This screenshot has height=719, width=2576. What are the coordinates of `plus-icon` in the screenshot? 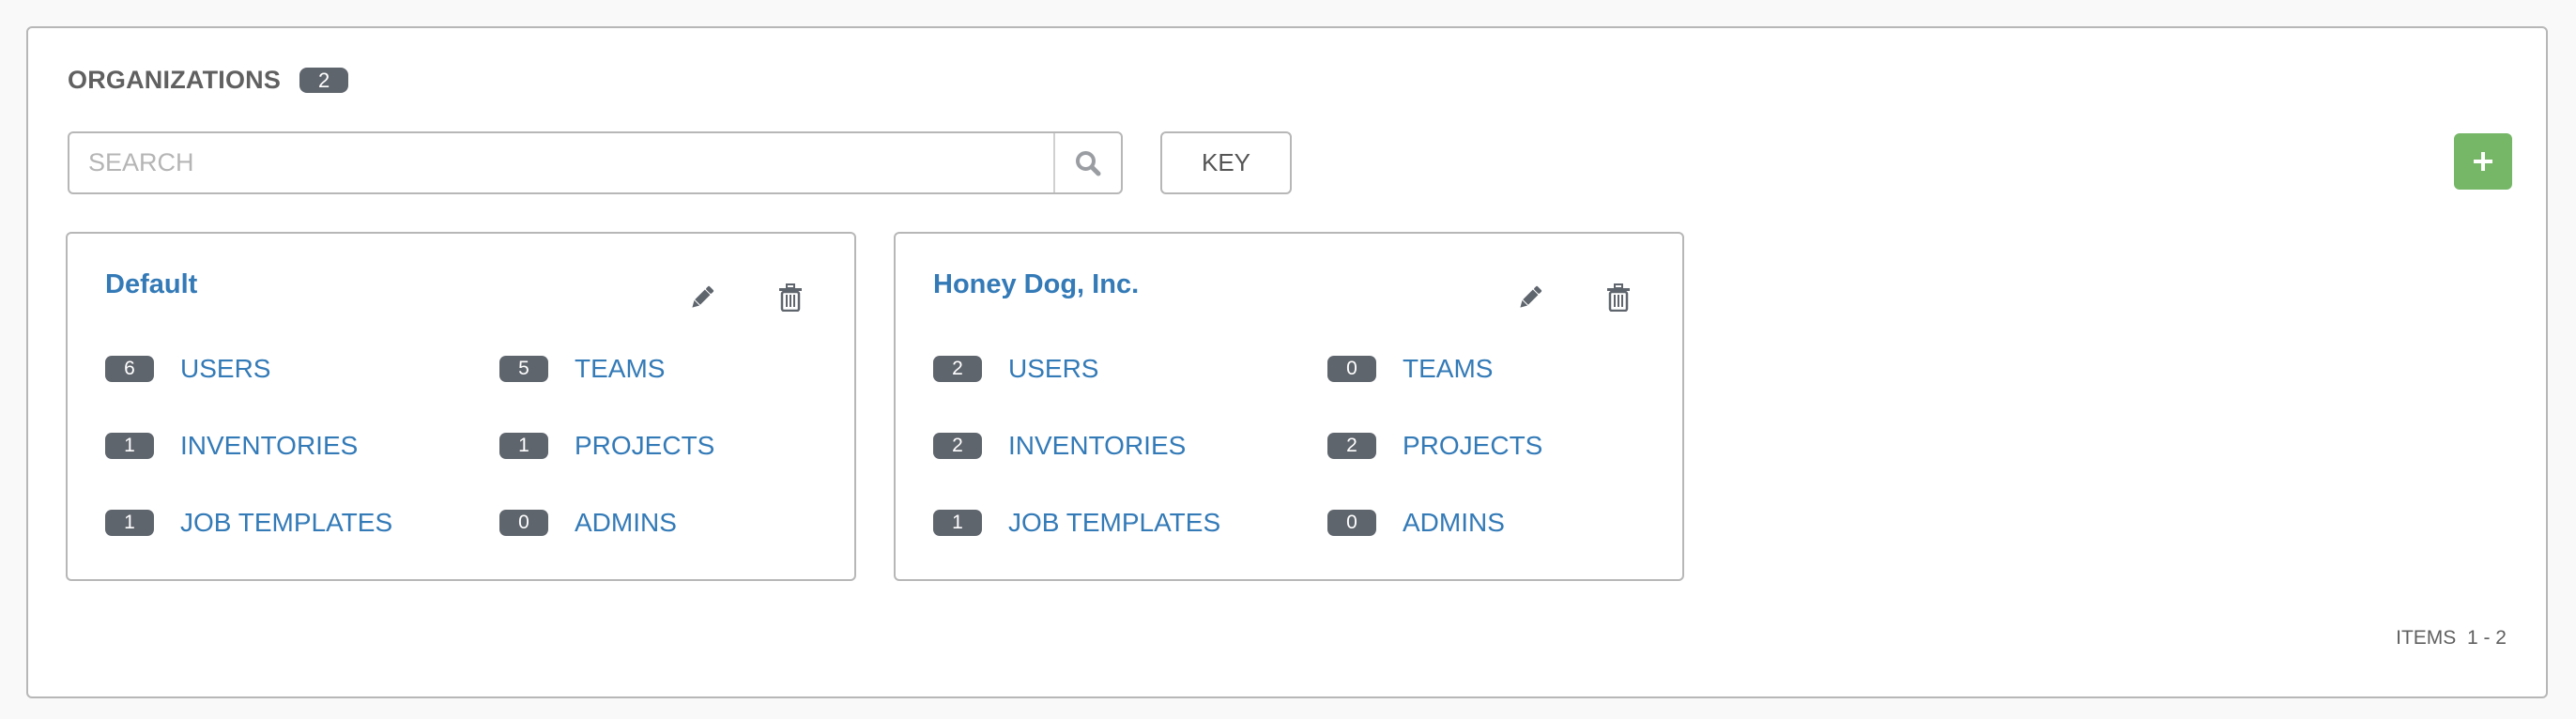 It's located at (2483, 161).